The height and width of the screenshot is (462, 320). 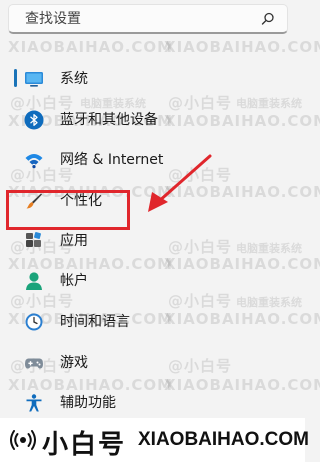 I want to click on nav-label: 系统, so click(x=74, y=79).